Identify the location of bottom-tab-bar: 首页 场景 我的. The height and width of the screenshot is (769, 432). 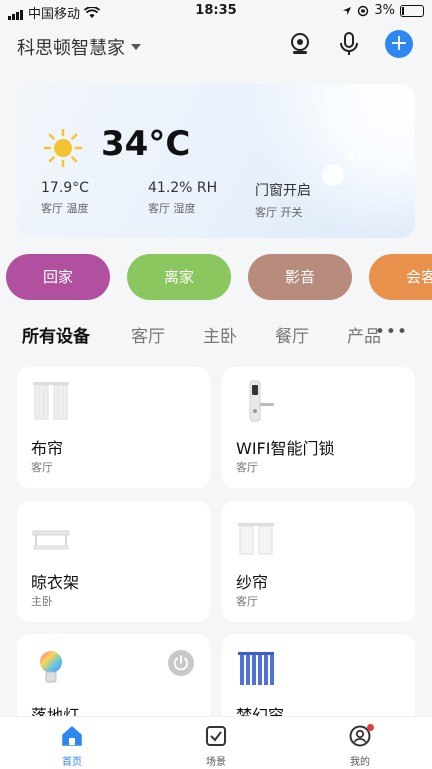
(216, 742).